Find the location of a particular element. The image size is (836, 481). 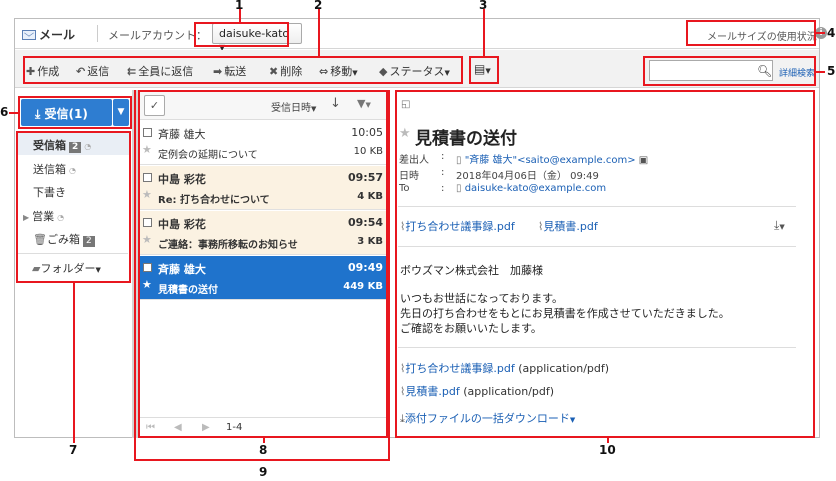

callout-number-3: 3 is located at coordinates (483, 6).